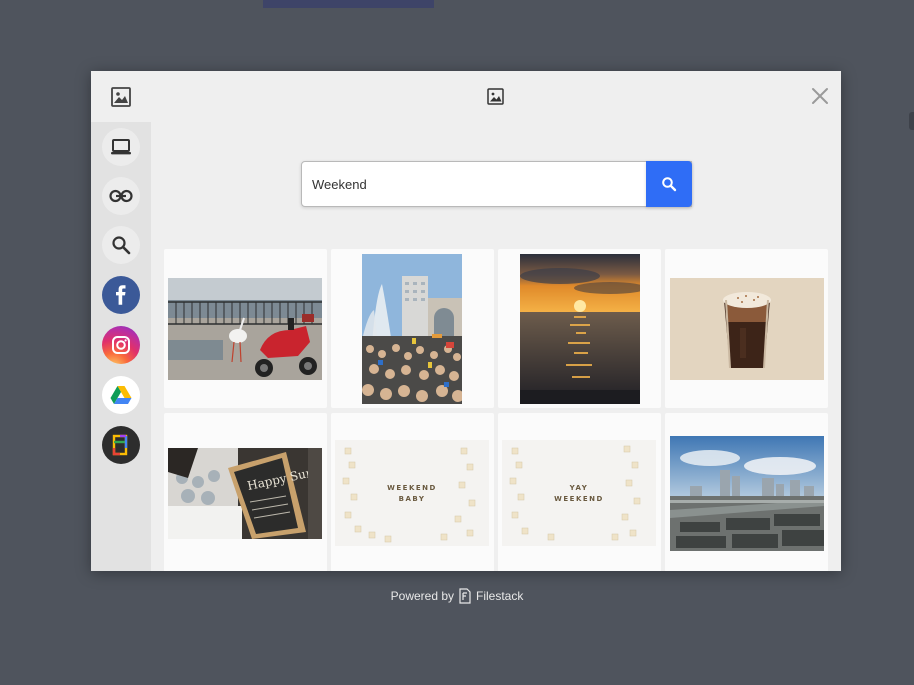 Image resolution: width=914 pixels, height=685 pixels. Describe the element at coordinates (457, 596) in the screenshot. I see `powered-by-footer: Powered by Filestack` at that location.